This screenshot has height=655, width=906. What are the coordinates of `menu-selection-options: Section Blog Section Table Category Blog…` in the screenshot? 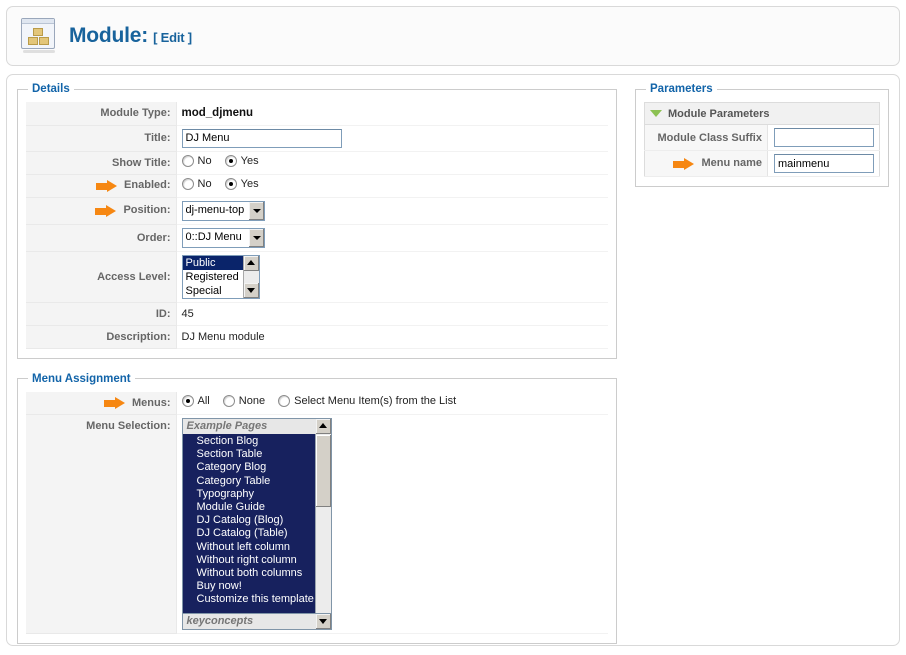 It's located at (249, 523).